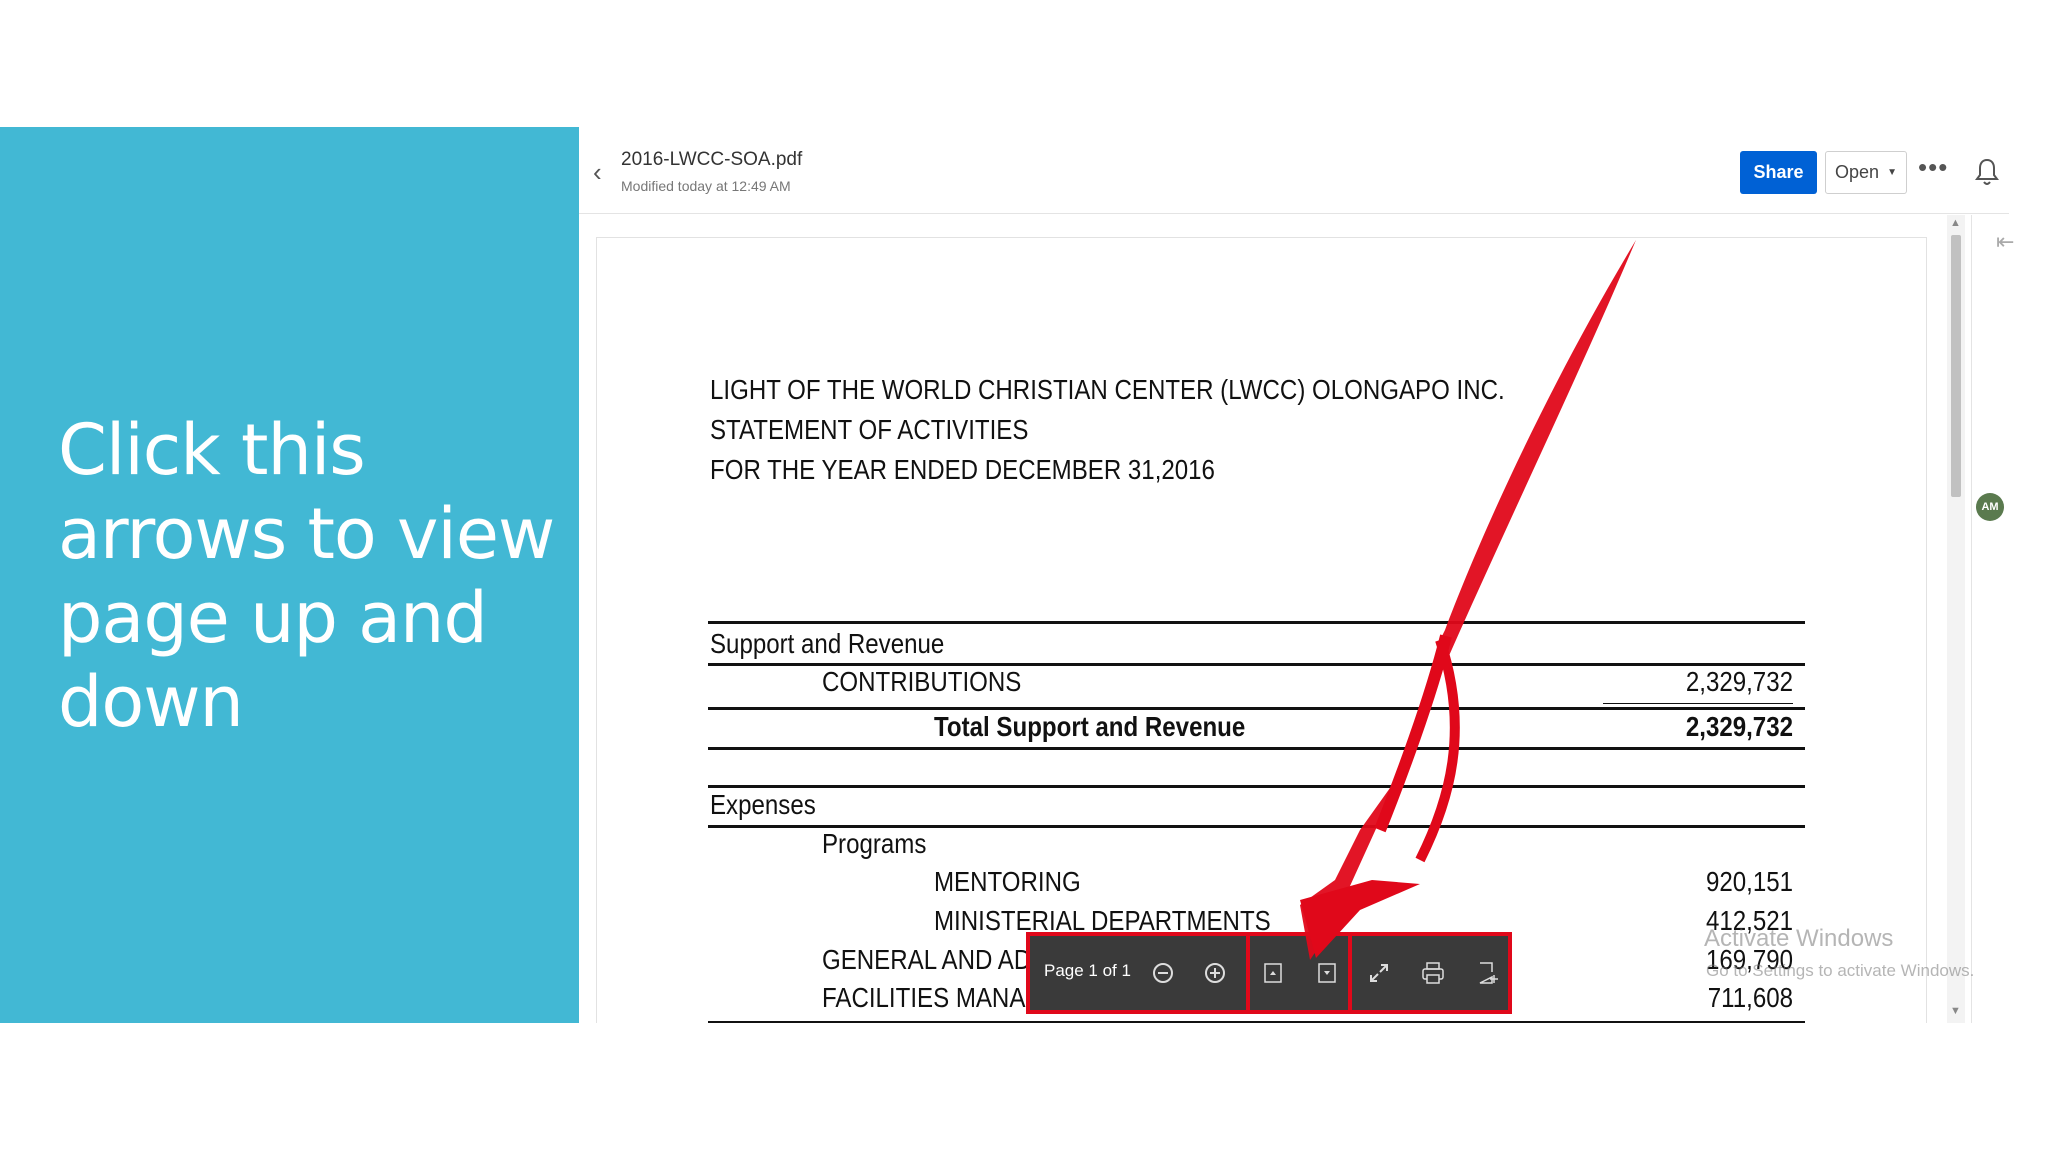 Image resolution: width=2048 pixels, height=1152 pixels. I want to click on scrollbar: ▲ ▼, so click(1956, 619).